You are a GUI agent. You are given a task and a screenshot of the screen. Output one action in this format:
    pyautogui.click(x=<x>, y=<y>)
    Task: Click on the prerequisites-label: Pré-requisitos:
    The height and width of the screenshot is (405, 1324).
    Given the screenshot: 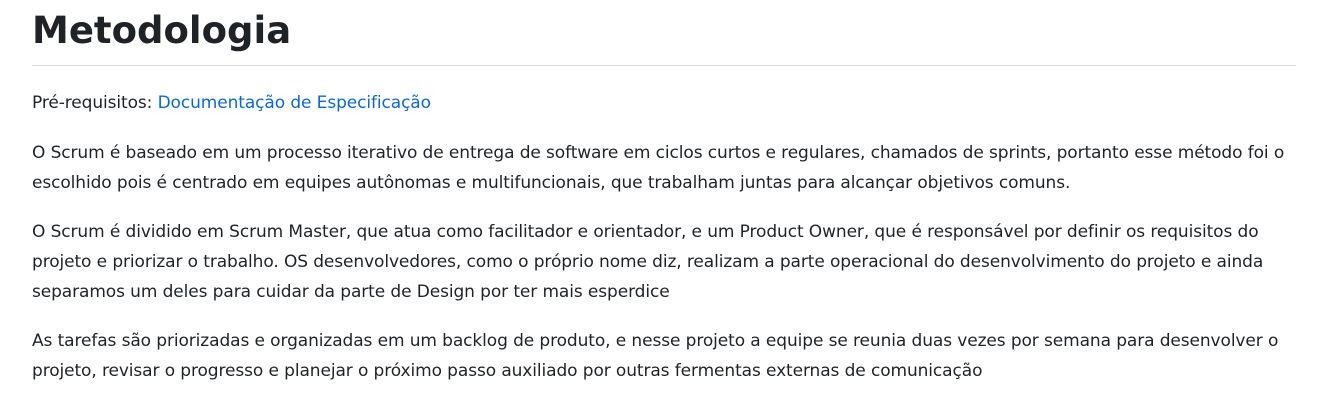 What is the action you would take?
    pyautogui.click(x=95, y=103)
    